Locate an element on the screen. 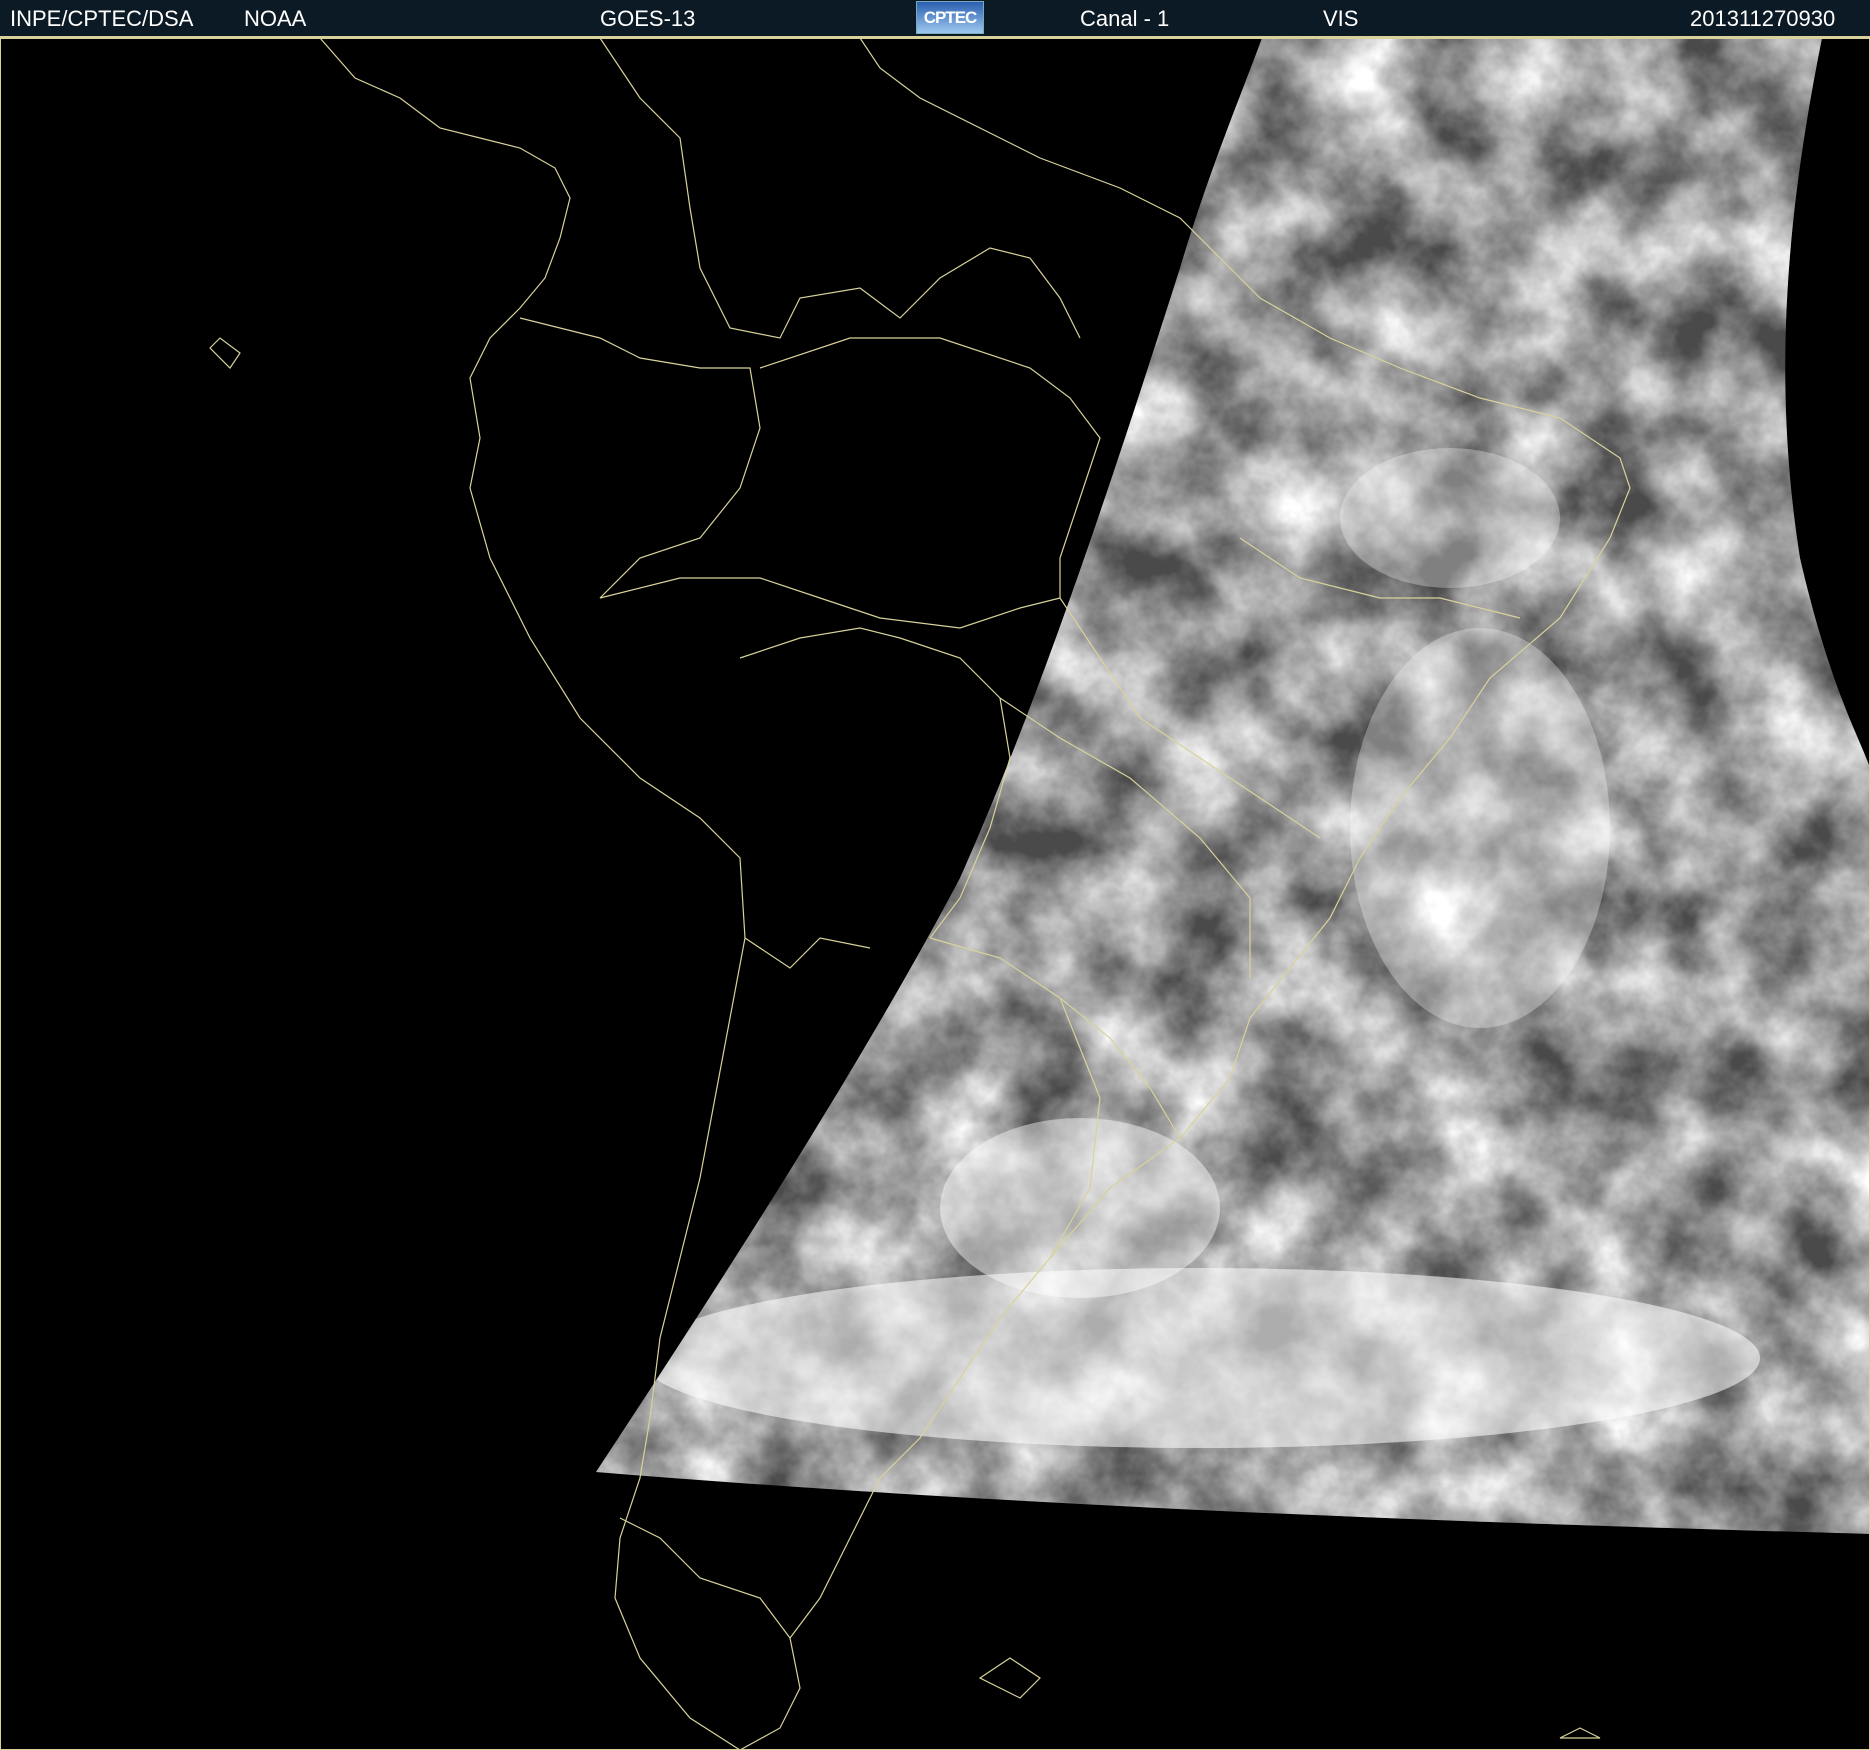 The height and width of the screenshot is (1750, 1870). band-label: VIS is located at coordinates (1341, 18).